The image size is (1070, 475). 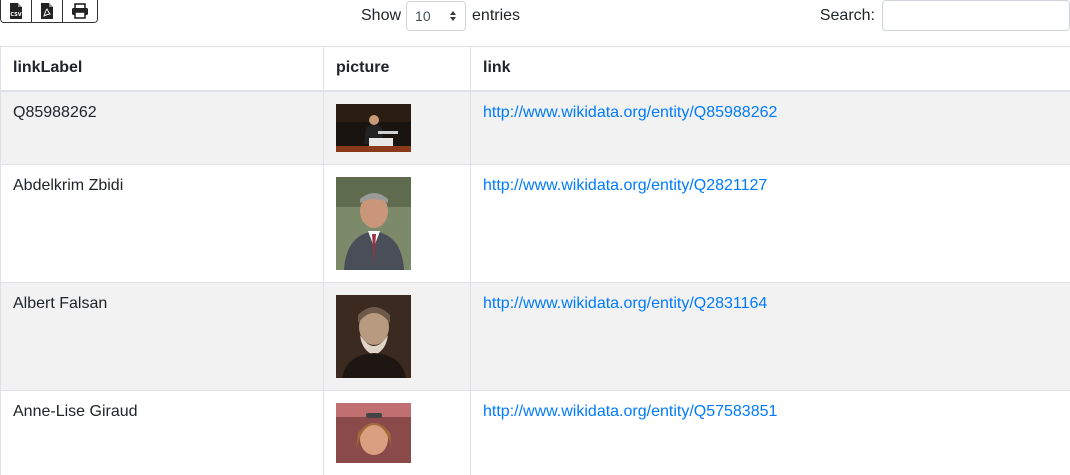 I want to click on export-csv-button: CSV, so click(x=16, y=11).